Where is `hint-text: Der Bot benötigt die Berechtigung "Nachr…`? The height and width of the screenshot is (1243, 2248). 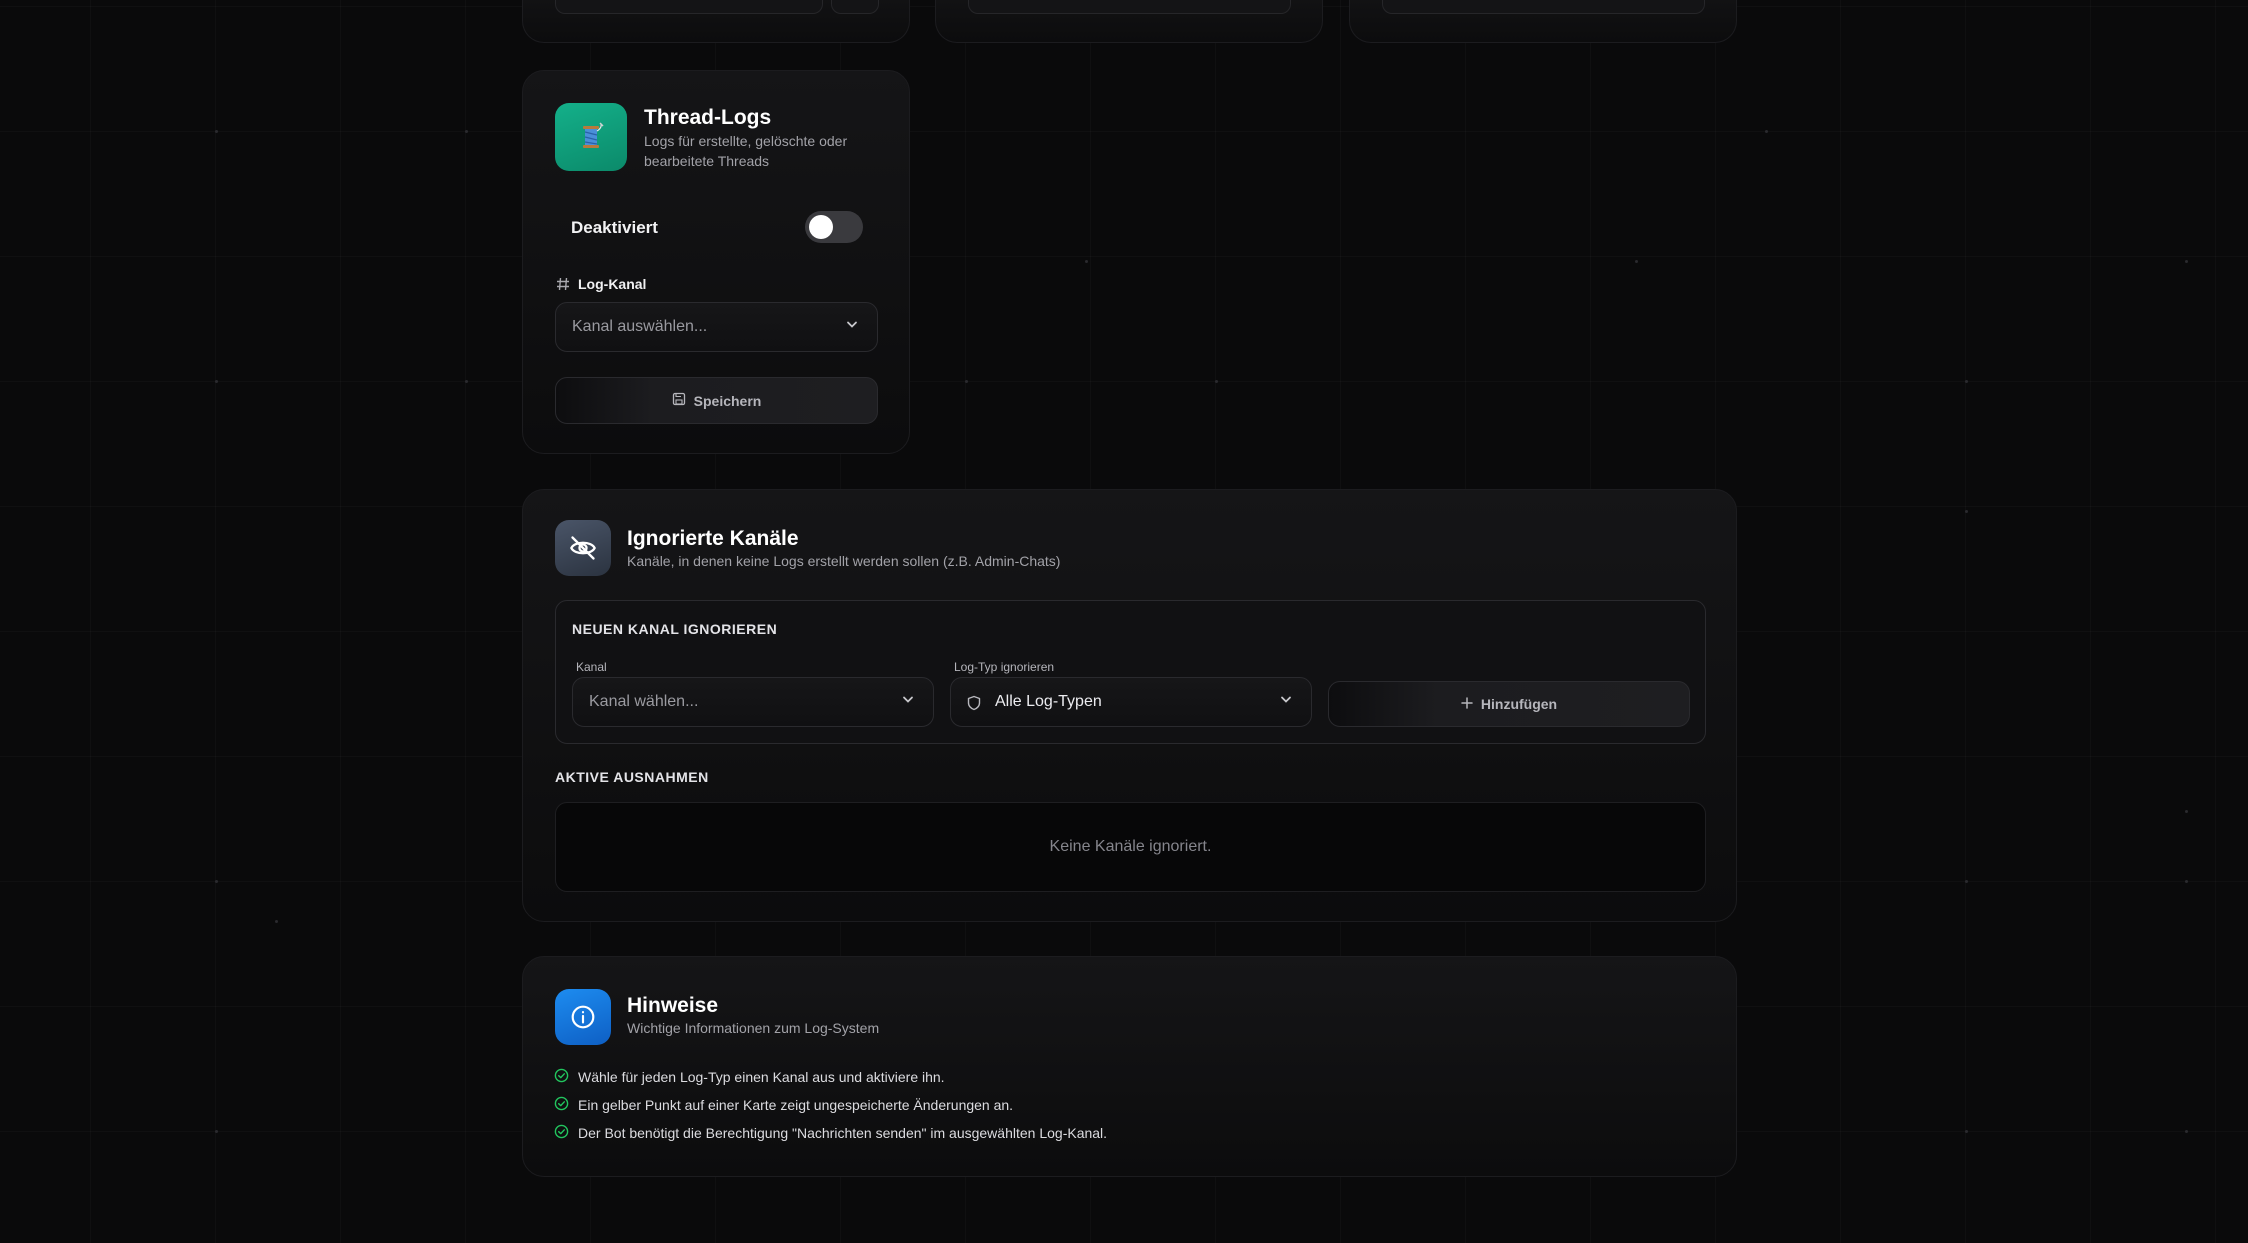 hint-text: Der Bot benötigt die Berechtigung "Nachr… is located at coordinates (843, 1133).